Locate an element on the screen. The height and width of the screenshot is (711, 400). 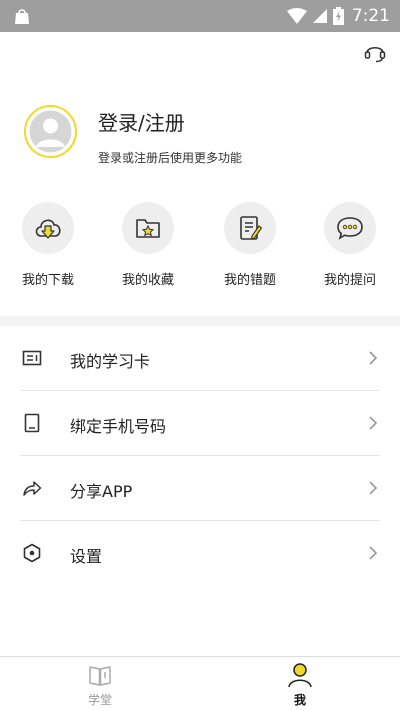
menu-item-bind-phone: 绑定手机号码 is located at coordinates (200, 423).